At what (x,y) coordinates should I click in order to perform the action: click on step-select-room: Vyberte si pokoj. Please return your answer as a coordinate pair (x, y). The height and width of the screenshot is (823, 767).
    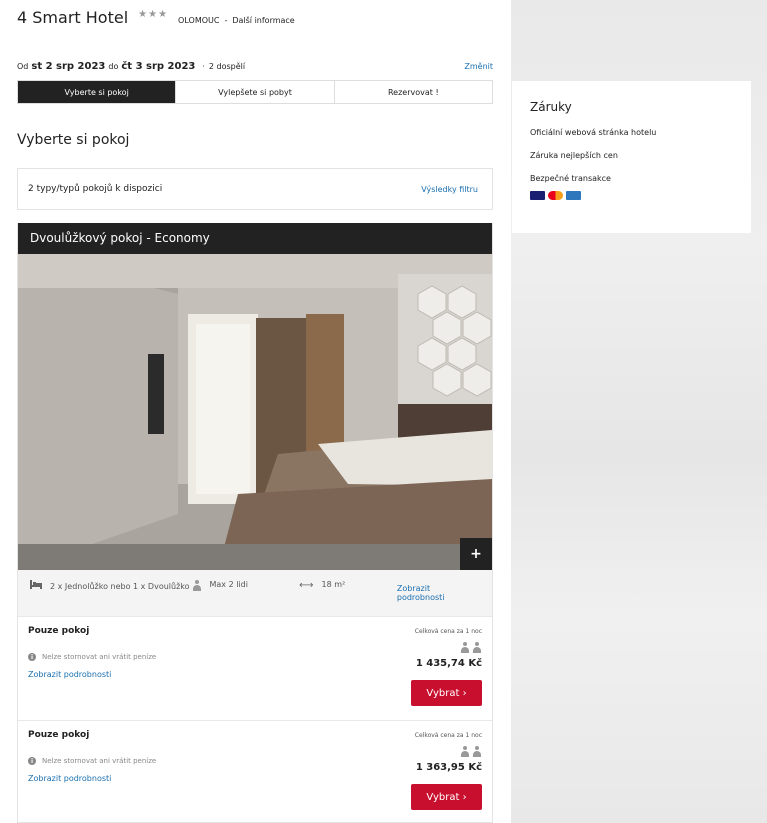
    Looking at the image, I should click on (97, 92).